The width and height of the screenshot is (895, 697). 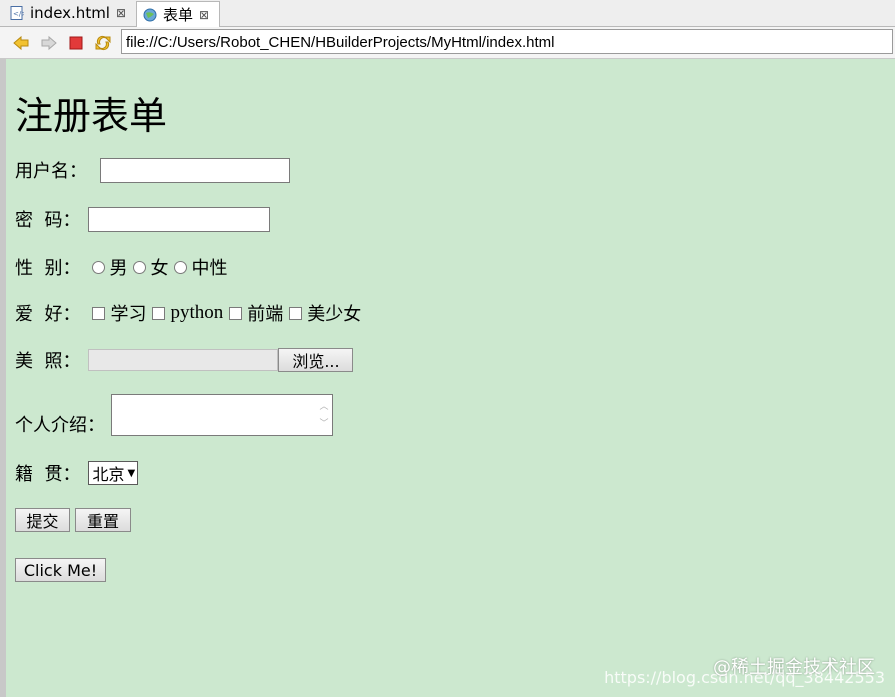 What do you see at coordinates (103, 43) in the screenshot?
I see `refresh-icon` at bounding box center [103, 43].